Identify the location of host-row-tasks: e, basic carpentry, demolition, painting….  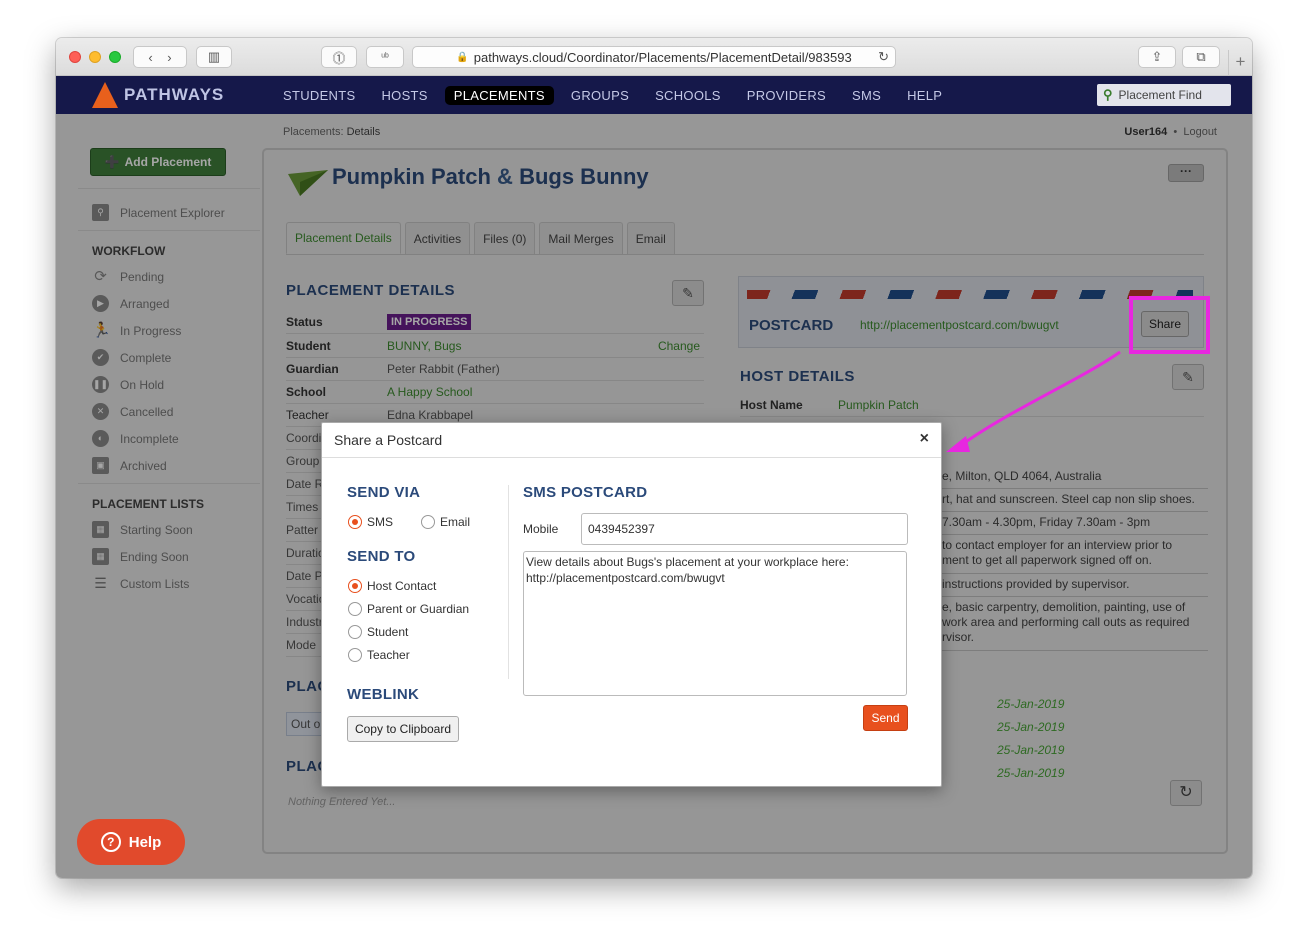
(1075, 624).